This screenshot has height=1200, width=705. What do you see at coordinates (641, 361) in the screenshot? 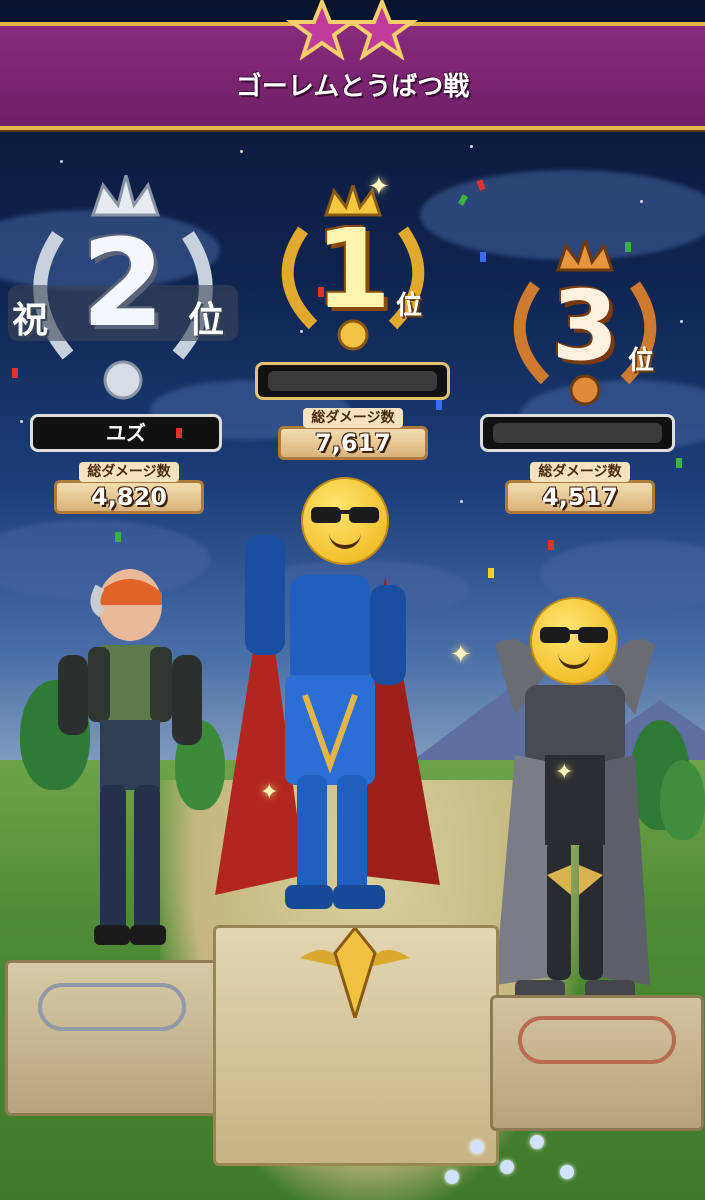
I see `rank-3-suffix: 位` at bounding box center [641, 361].